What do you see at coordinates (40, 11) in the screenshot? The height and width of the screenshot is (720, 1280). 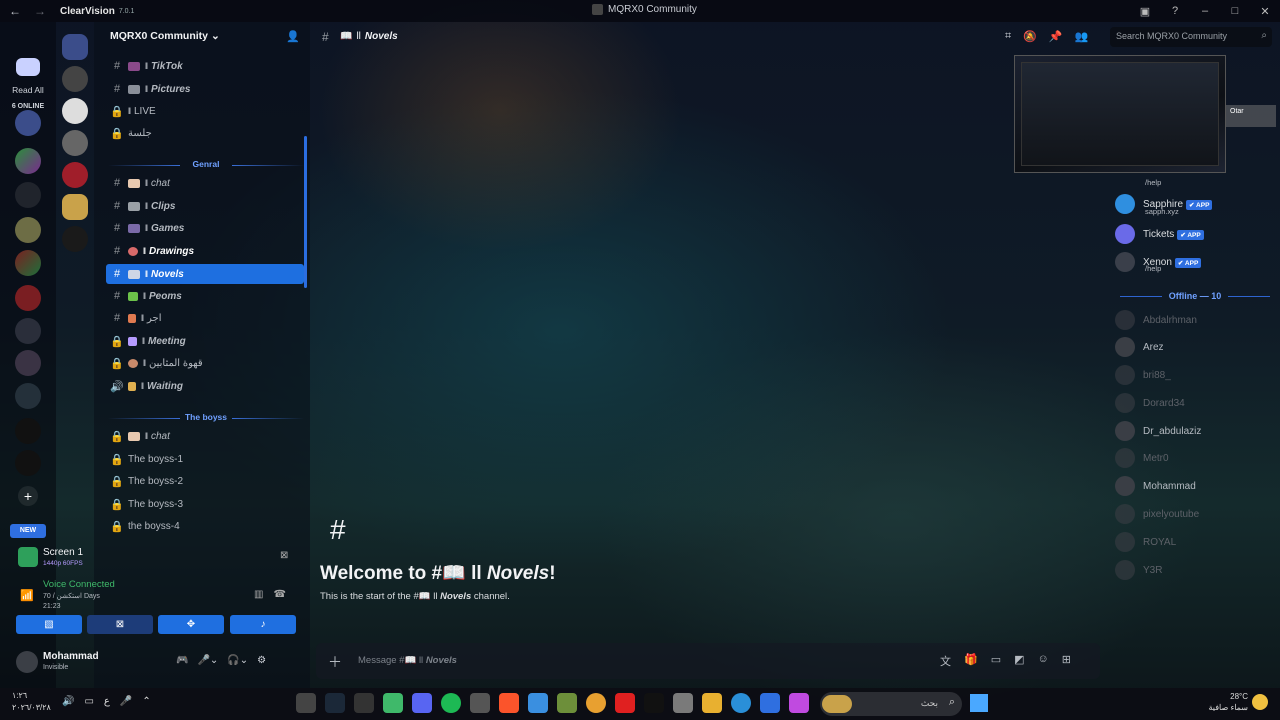 I see `forward-arrow-icon: →` at bounding box center [40, 11].